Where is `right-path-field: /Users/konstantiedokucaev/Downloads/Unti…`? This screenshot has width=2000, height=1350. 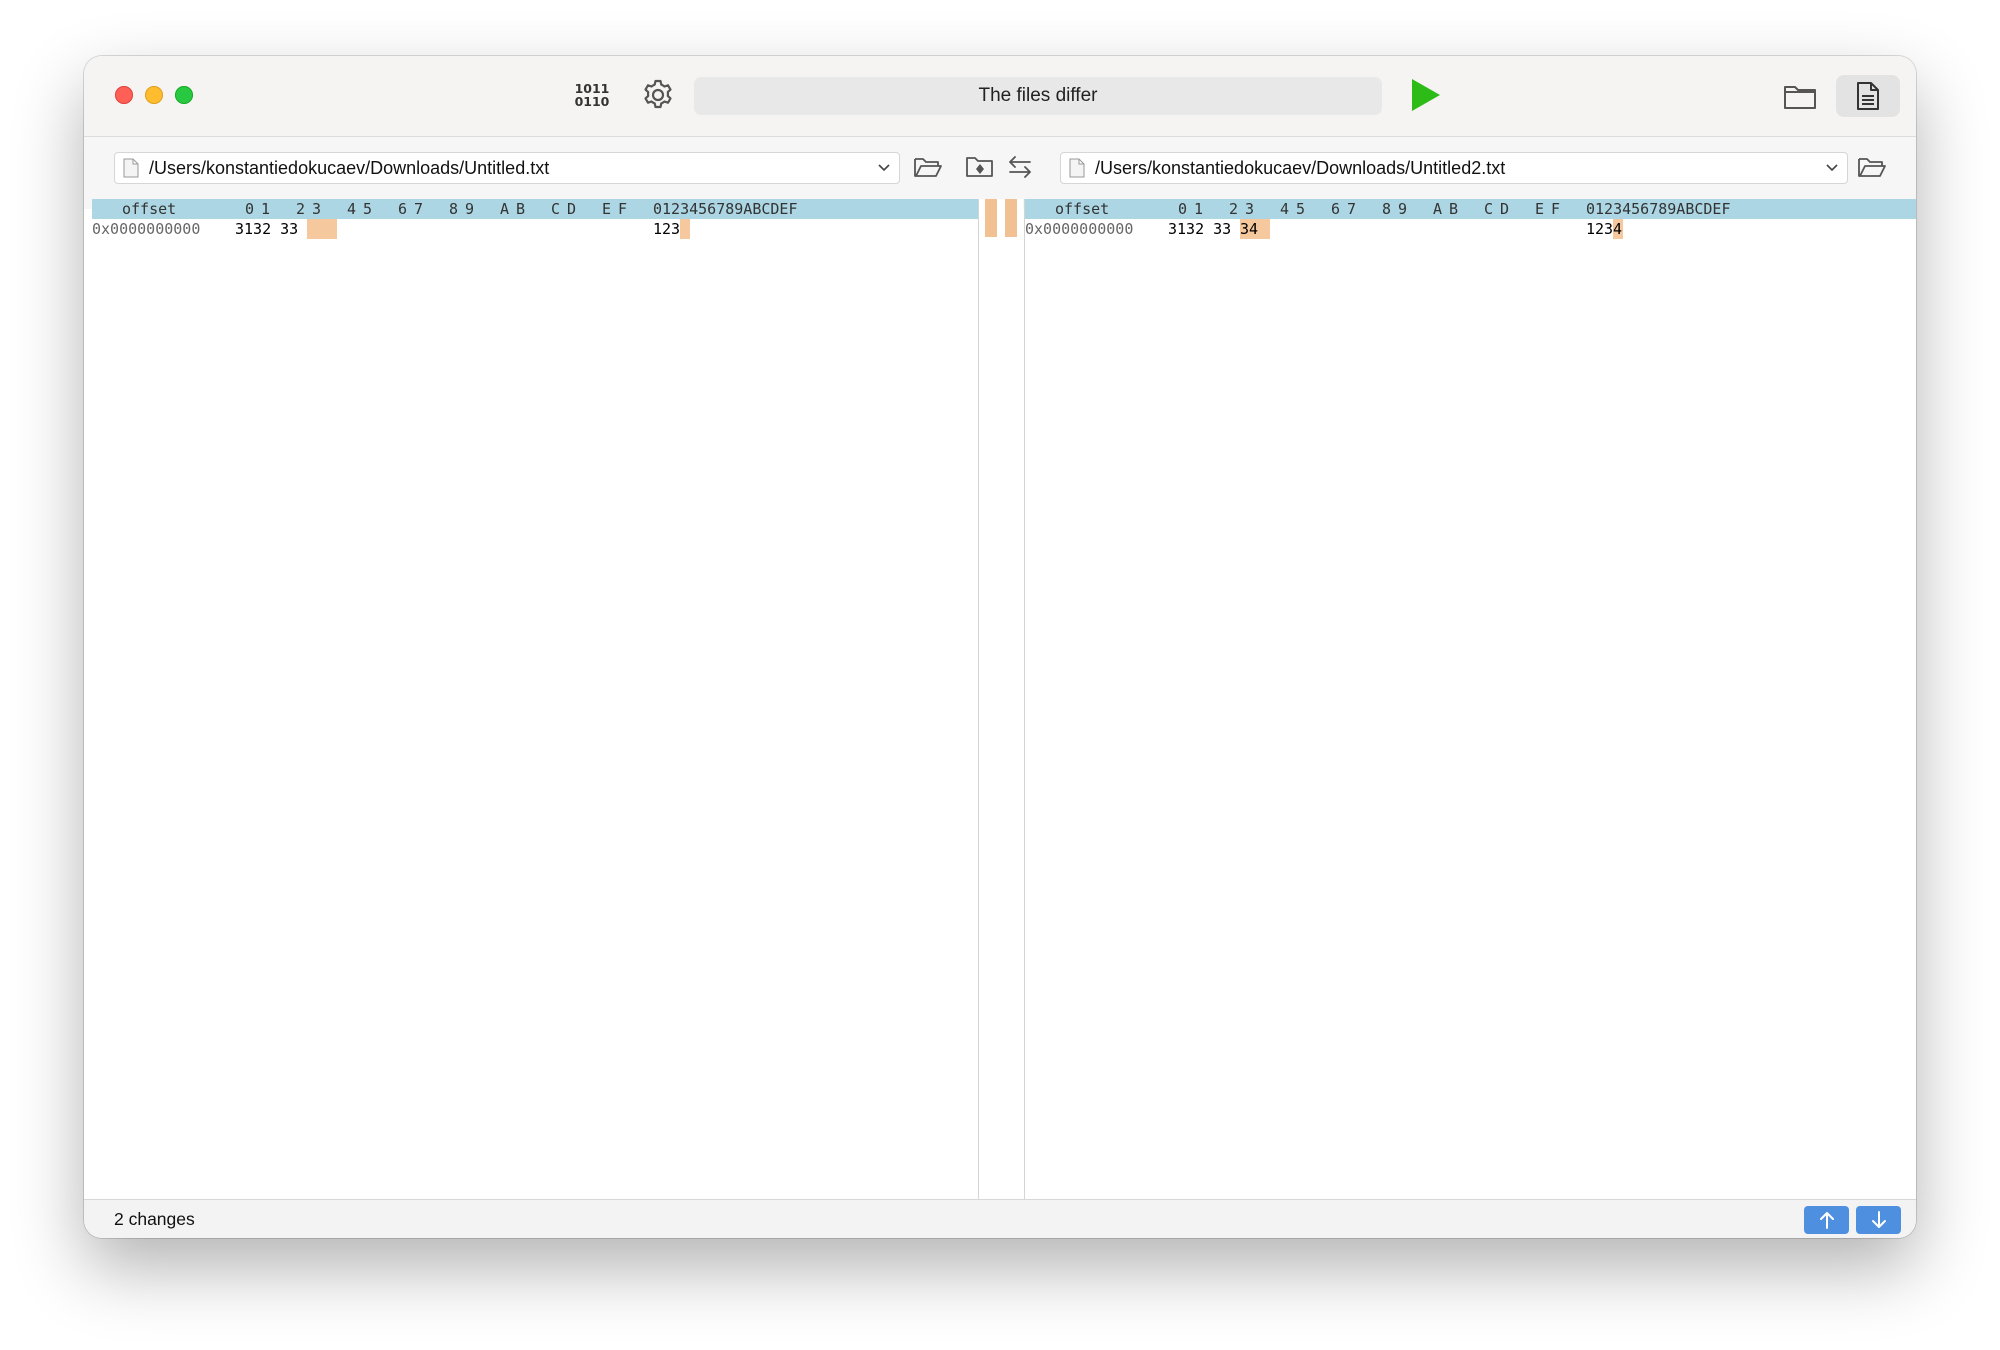
right-path-field: /Users/konstantiedokucaev/Downloads/Unti… is located at coordinates (1454, 168).